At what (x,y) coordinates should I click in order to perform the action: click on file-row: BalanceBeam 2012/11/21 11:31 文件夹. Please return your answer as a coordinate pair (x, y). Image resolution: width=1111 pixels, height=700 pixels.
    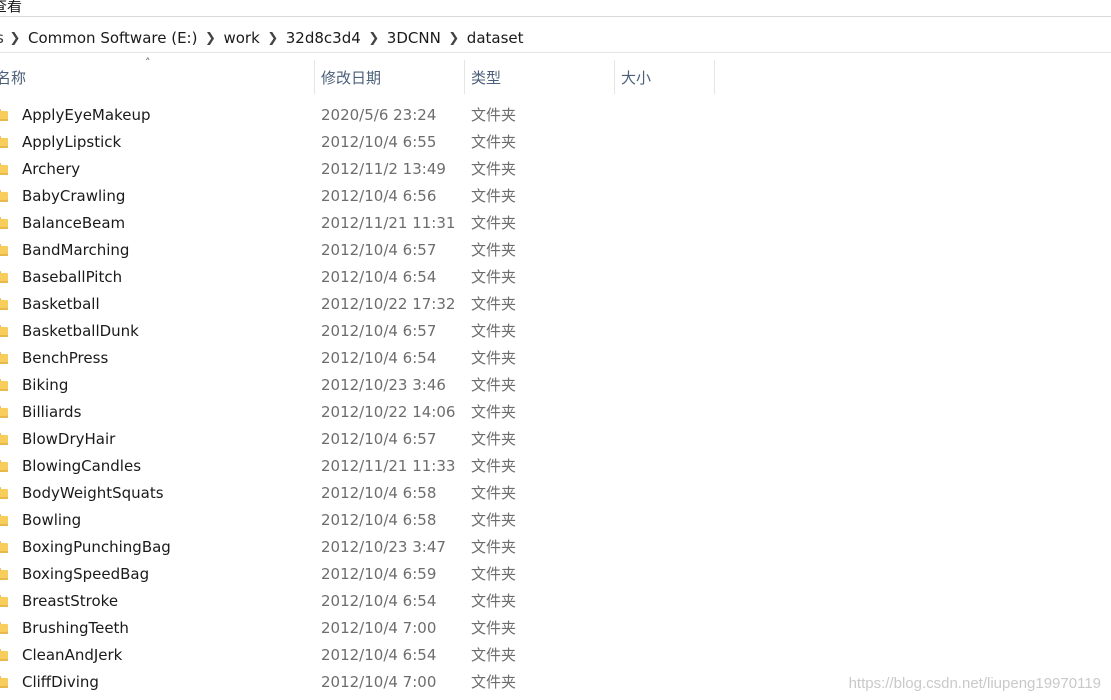
    Looking at the image, I should click on (555, 223).